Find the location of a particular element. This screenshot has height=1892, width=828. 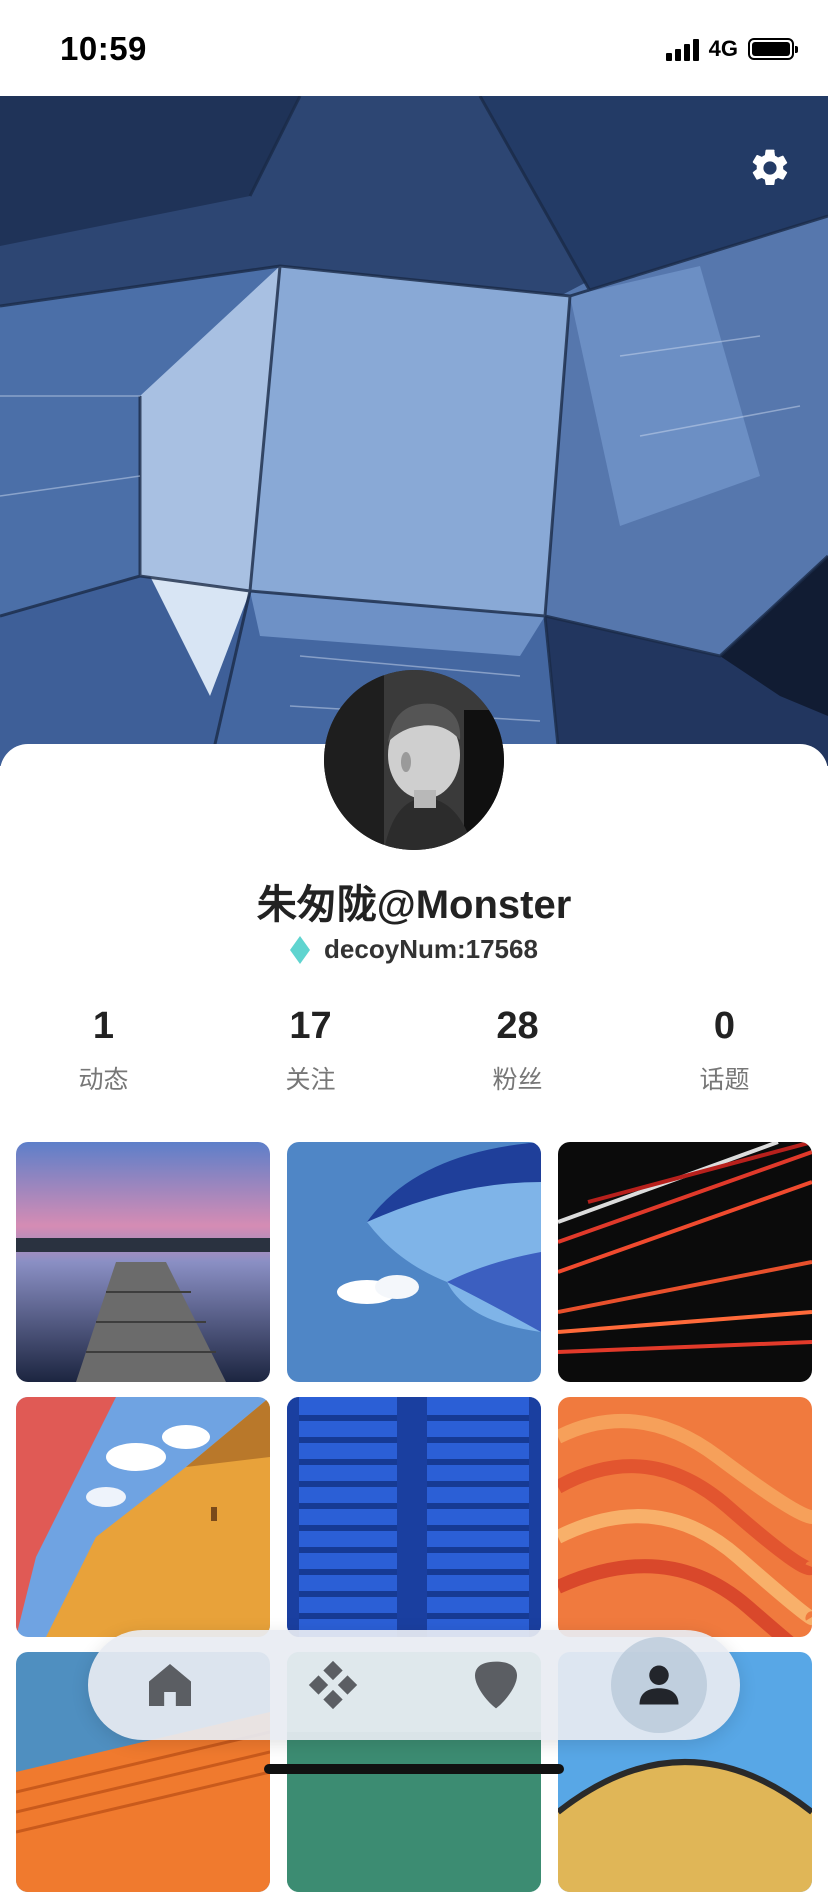

pick-icon is located at coordinates (495, 1685).